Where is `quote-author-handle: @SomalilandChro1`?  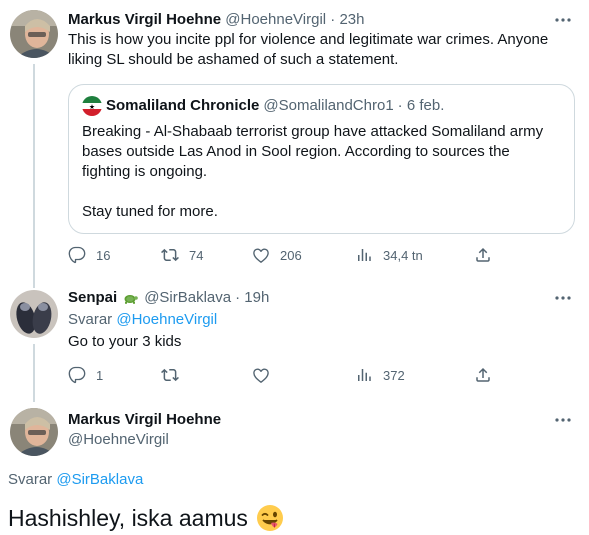
quote-author-handle: @SomalilandChro1 is located at coordinates (328, 106).